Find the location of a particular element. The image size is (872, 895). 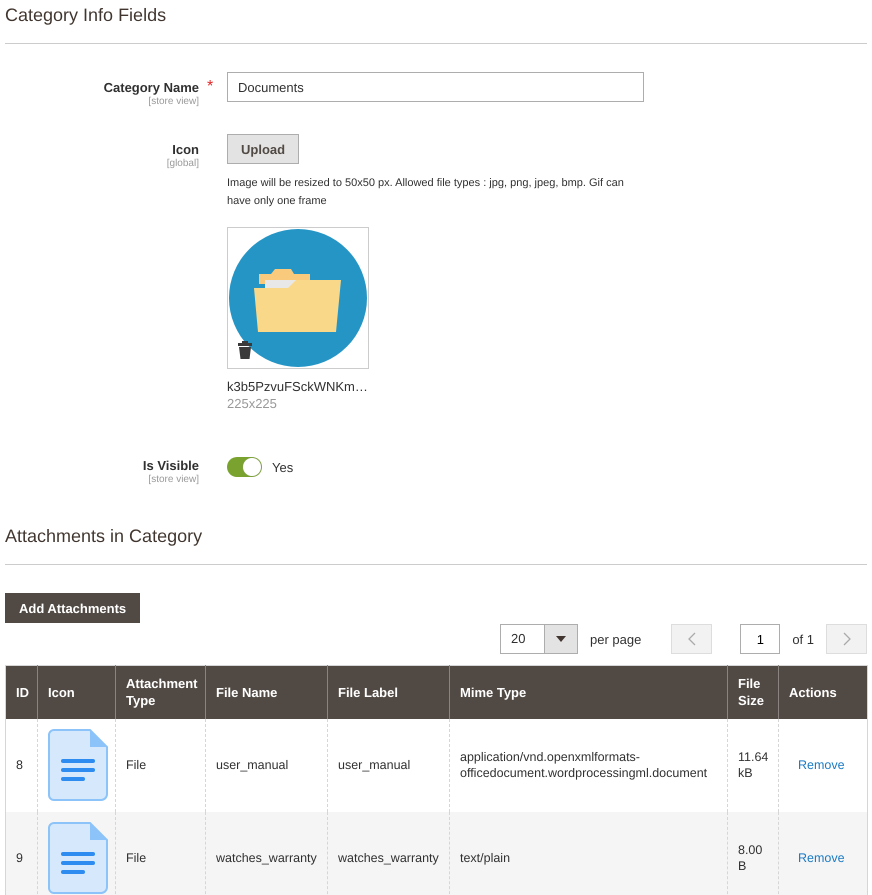

field-label: Icon is located at coordinates (185, 149).